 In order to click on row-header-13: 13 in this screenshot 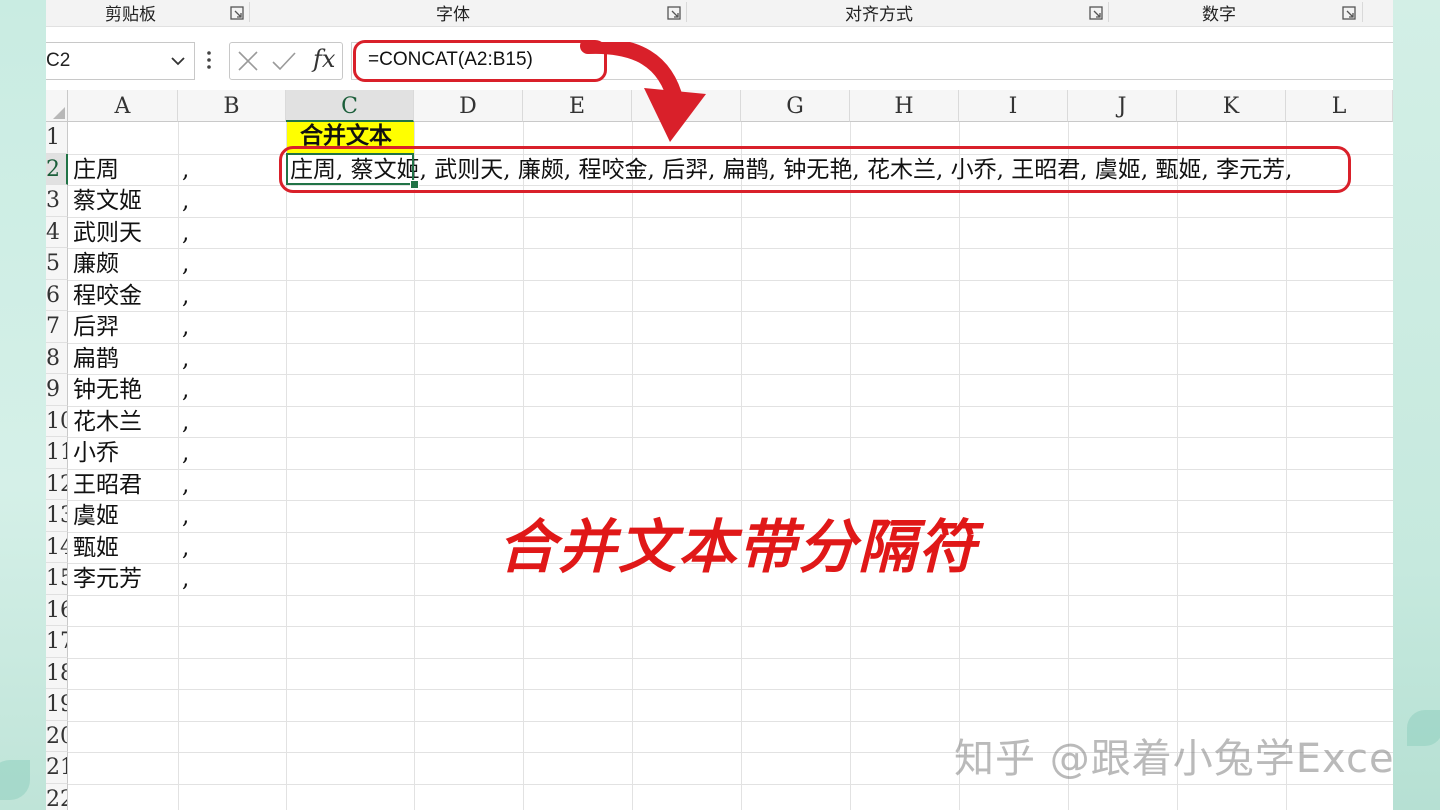, I will do `click(57, 516)`.